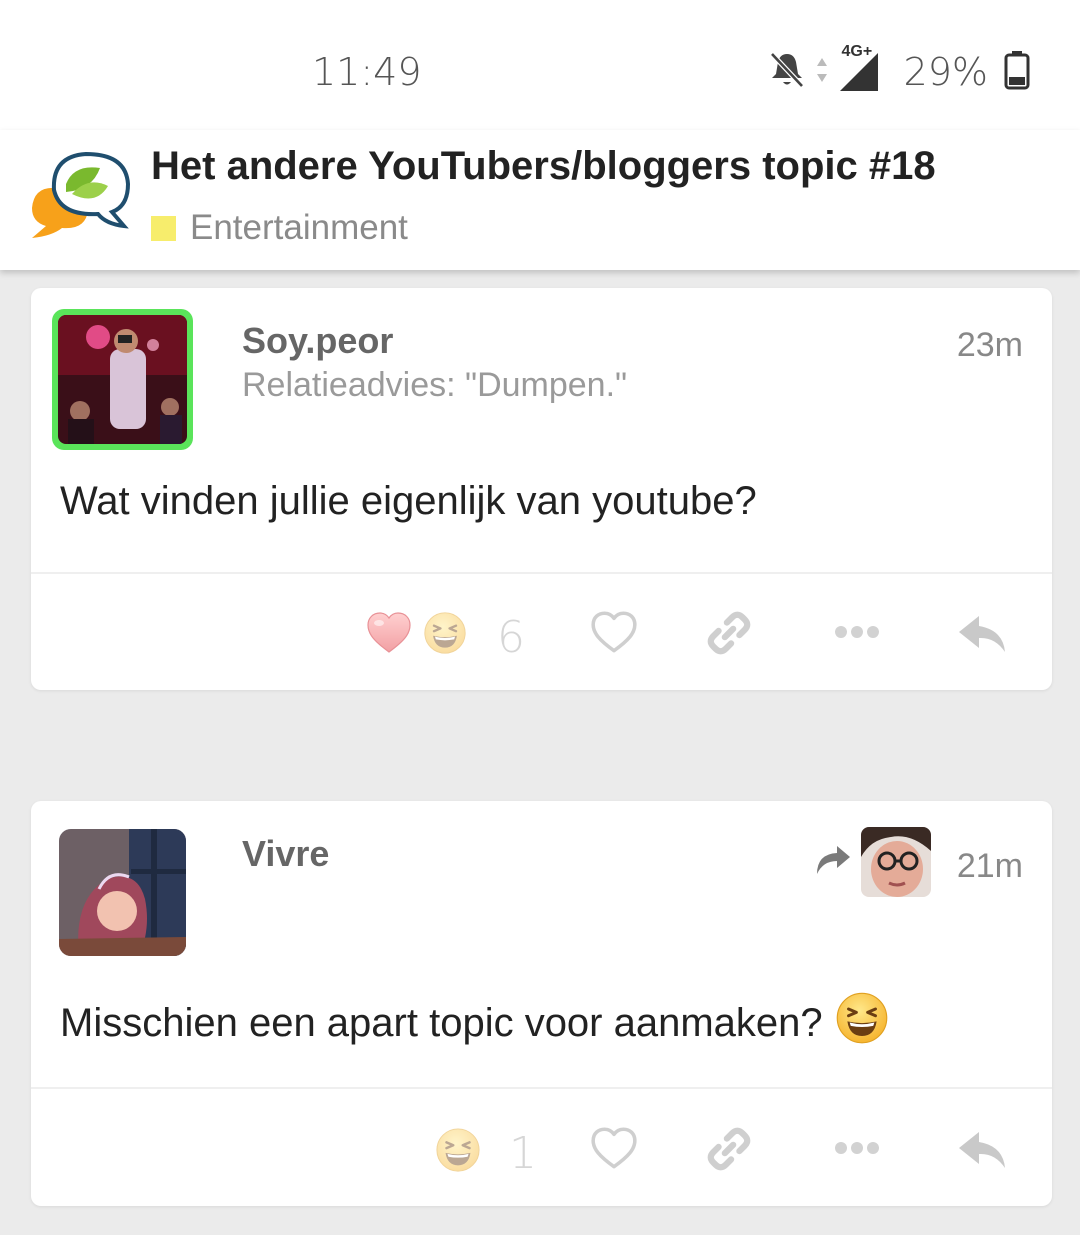 Image resolution: width=1080 pixels, height=1235 pixels. Describe the element at coordinates (389, 633) in the screenshot. I see `heart-reaction-icon` at that location.